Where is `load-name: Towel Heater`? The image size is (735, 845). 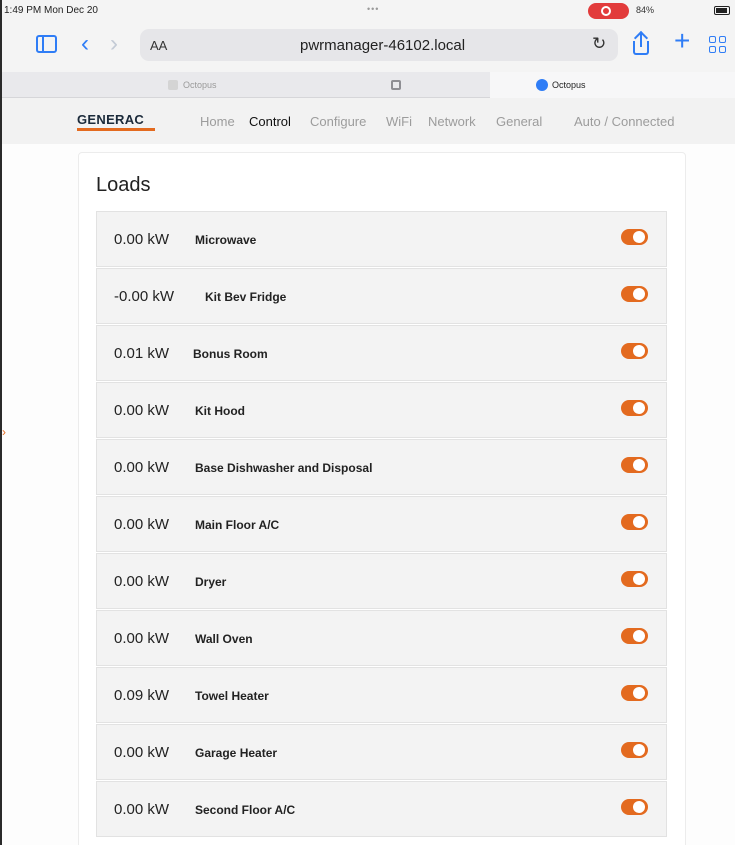
load-name: Towel Heater is located at coordinates (232, 696).